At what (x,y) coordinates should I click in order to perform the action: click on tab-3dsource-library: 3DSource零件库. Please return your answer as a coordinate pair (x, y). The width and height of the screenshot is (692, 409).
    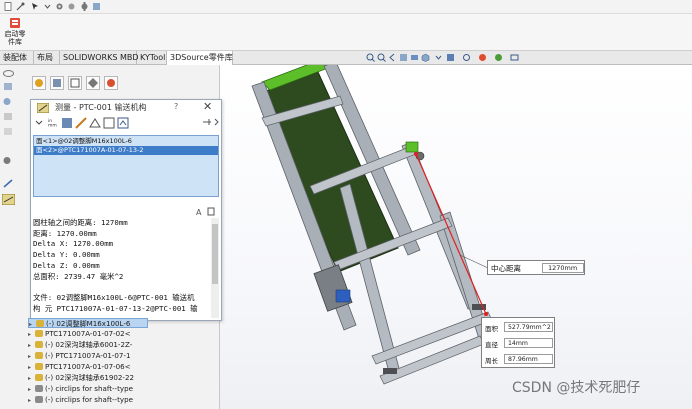
    Looking at the image, I should click on (200, 58).